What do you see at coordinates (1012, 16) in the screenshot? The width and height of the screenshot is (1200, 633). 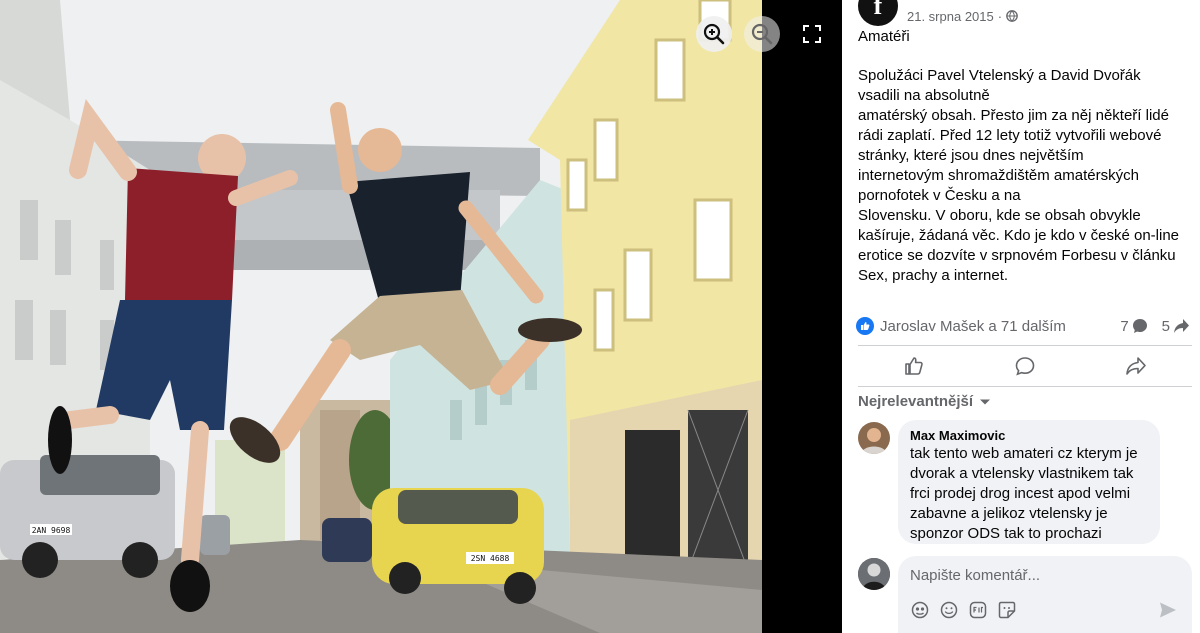 I see `globe-icon` at bounding box center [1012, 16].